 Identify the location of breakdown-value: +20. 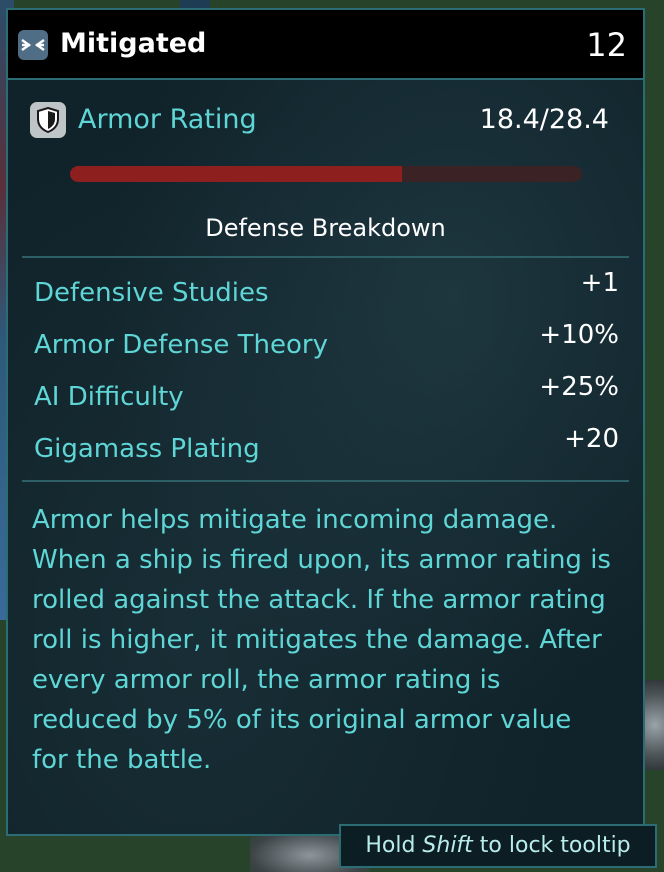
(591, 439).